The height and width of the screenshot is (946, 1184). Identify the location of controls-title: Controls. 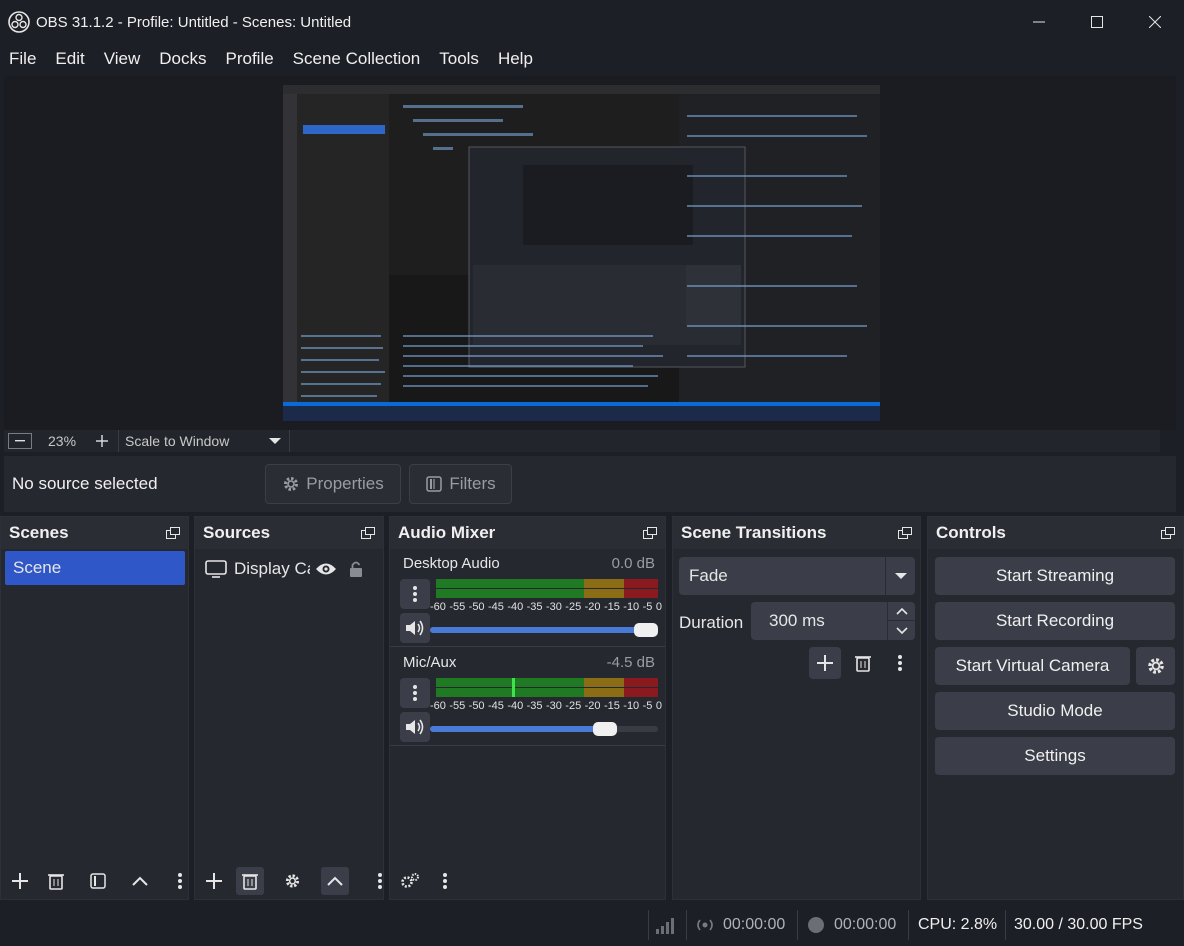
(971, 532).